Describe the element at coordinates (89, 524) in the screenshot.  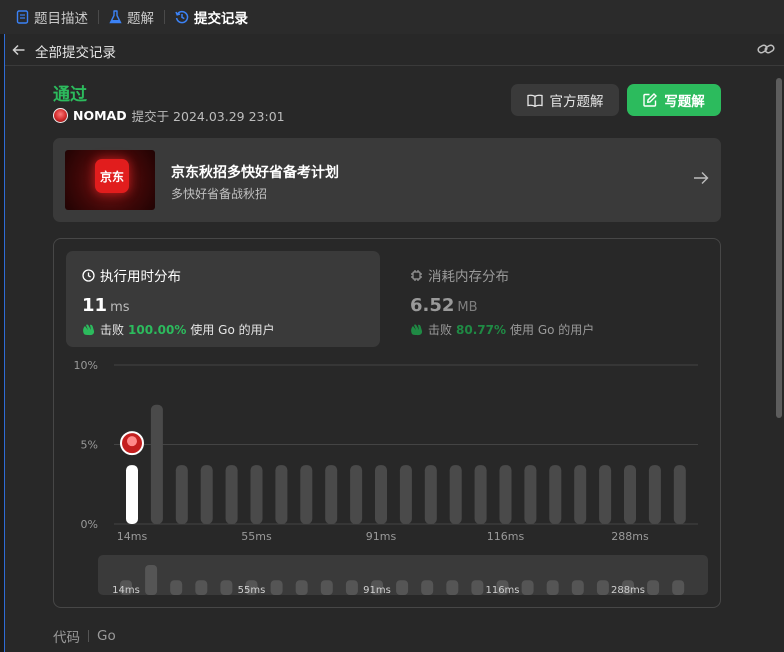
I see `y-tick-label: 0%` at that location.